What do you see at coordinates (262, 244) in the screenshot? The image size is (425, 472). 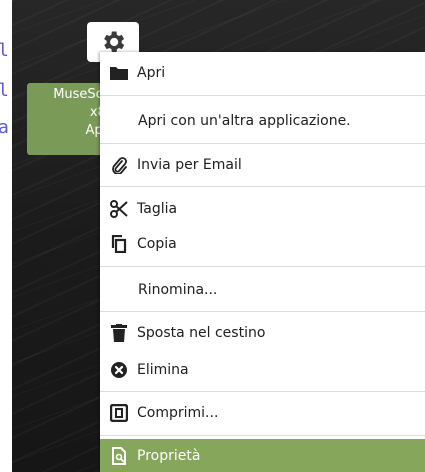 I see `menu-item-copia: Copia` at bounding box center [262, 244].